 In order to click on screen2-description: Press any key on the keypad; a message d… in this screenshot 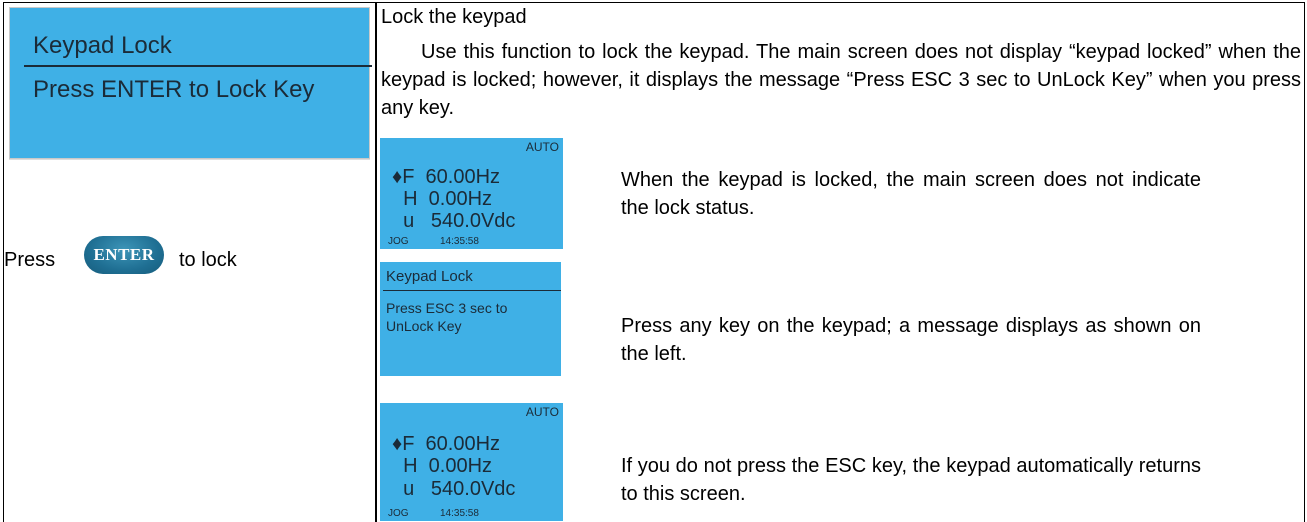, I will do `click(911, 340)`.